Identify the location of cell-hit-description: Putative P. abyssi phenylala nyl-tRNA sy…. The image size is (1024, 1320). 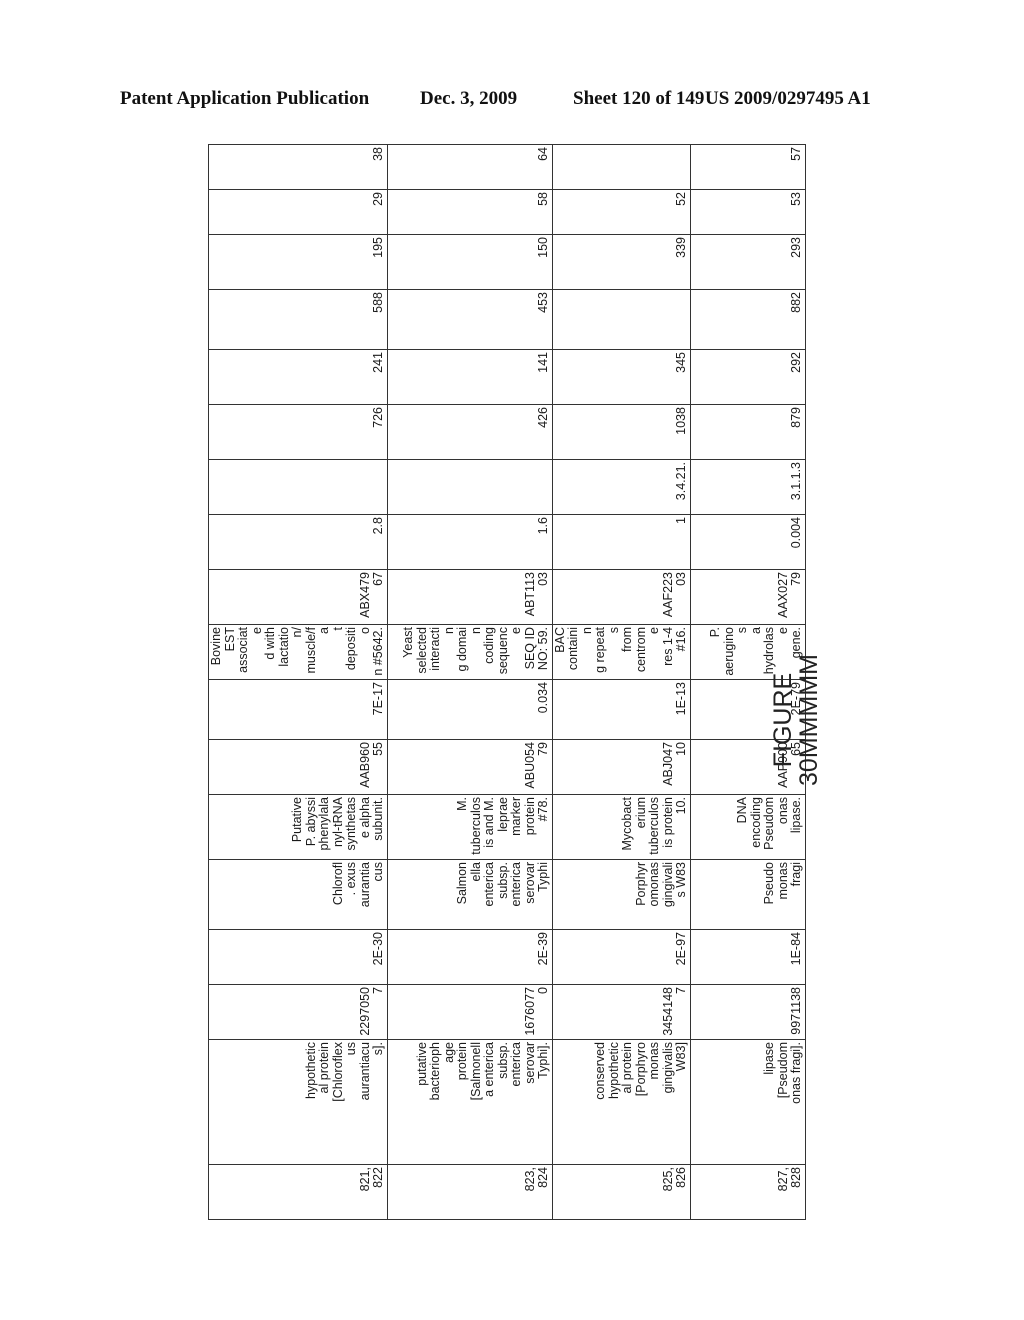
(297, 827).